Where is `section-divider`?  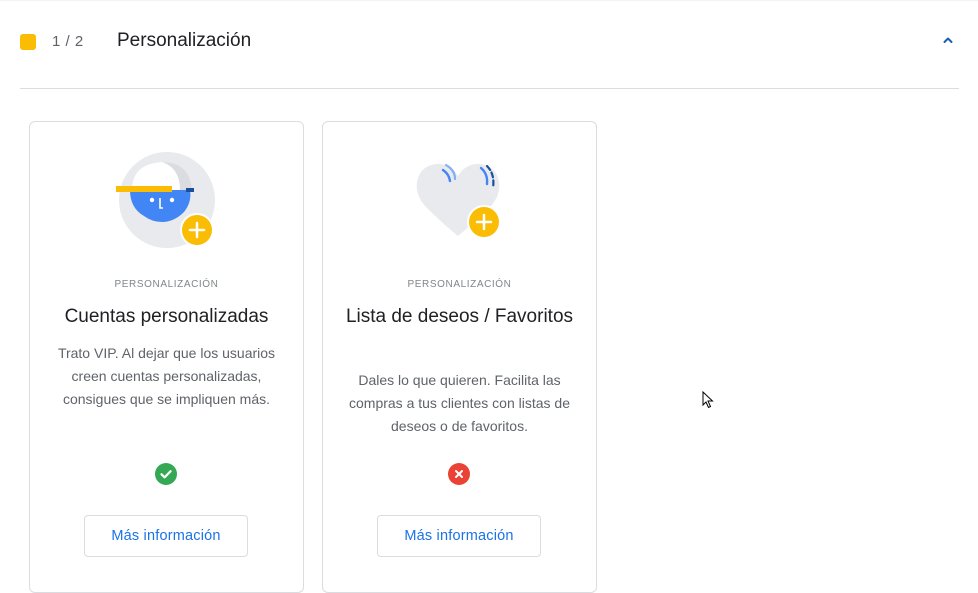 section-divider is located at coordinates (489, 88).